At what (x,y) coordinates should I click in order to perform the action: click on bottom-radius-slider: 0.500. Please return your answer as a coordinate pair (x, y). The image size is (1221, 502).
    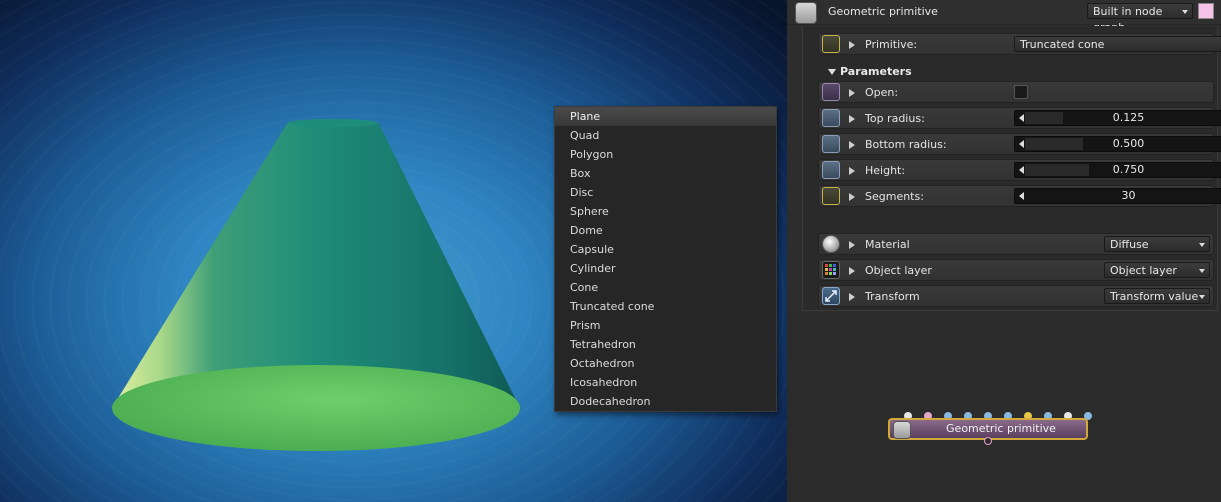
    Looking at the image, I should click on (1117, 144).